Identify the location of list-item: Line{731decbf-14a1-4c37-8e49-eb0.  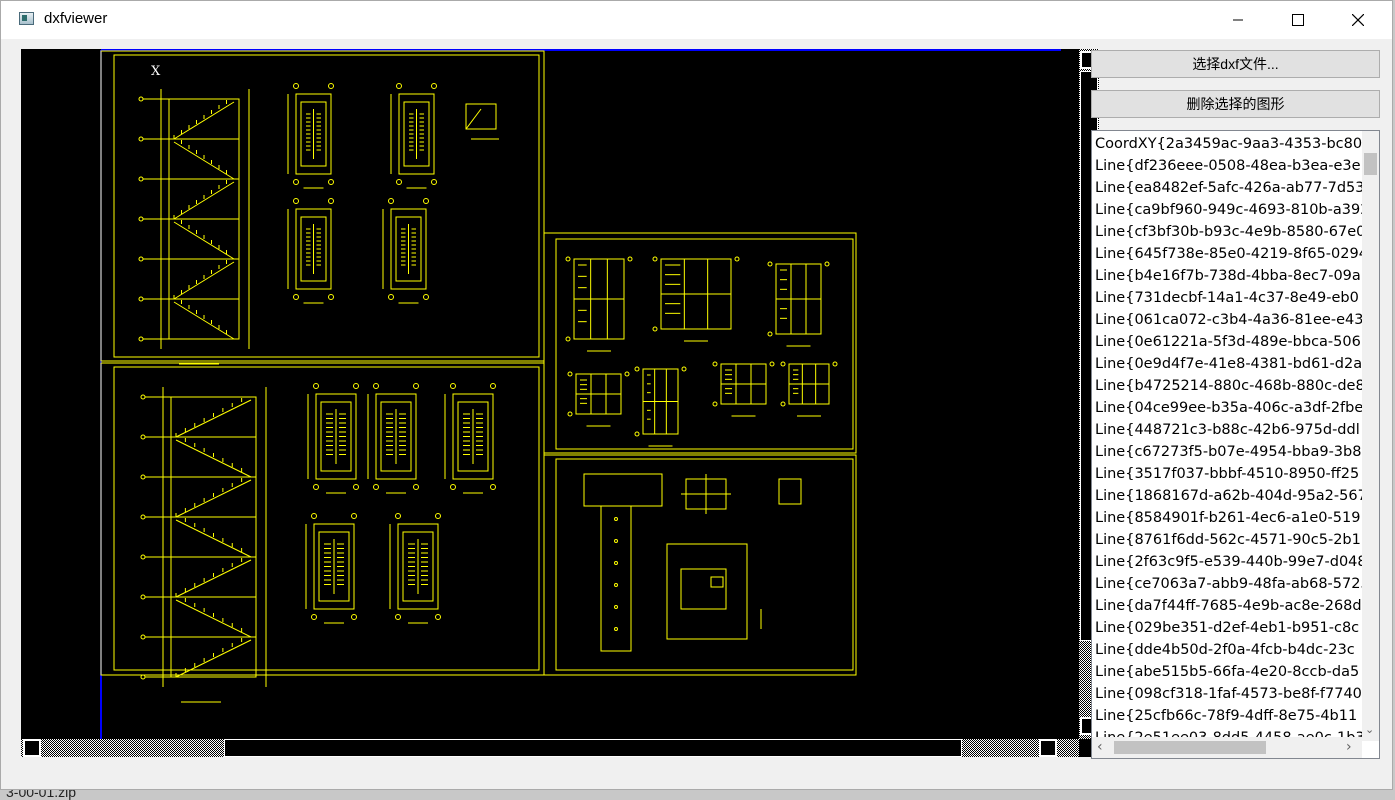
(1227, 298).